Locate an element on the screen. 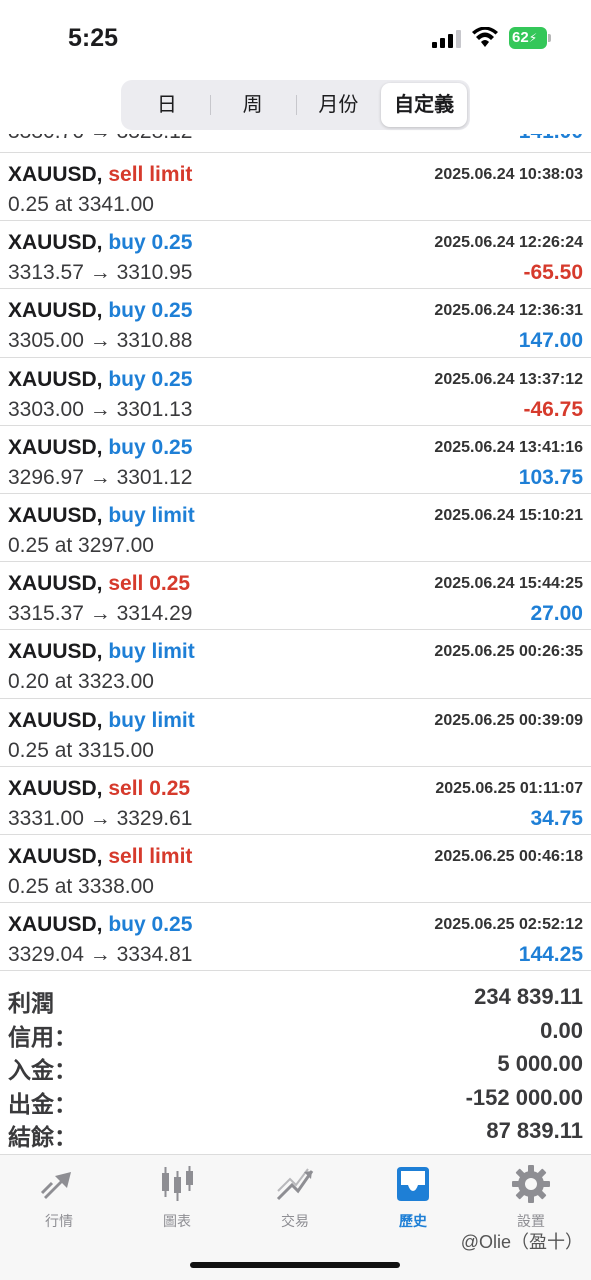 The height and width of the screenshot is (1280, 591). trade-profit: -46.75 is located at coordinates (553, 409).